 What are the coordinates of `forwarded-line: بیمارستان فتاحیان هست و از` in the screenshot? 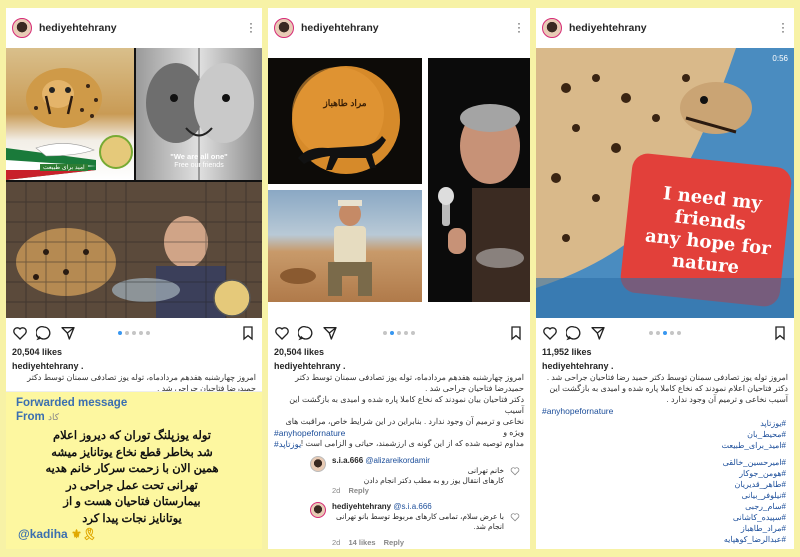 It's located at (132, 502).